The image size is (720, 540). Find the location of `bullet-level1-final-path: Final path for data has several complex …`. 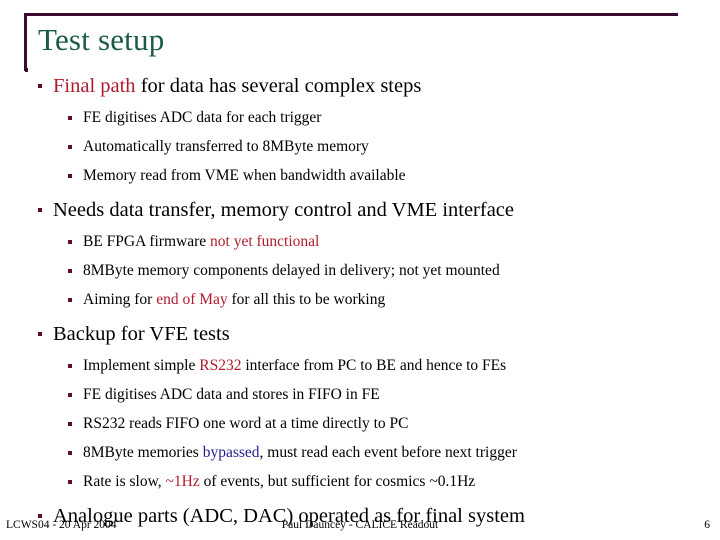

bullet-level1-final-path: Final path for data has several complex … is located at coordinates (360, 86).